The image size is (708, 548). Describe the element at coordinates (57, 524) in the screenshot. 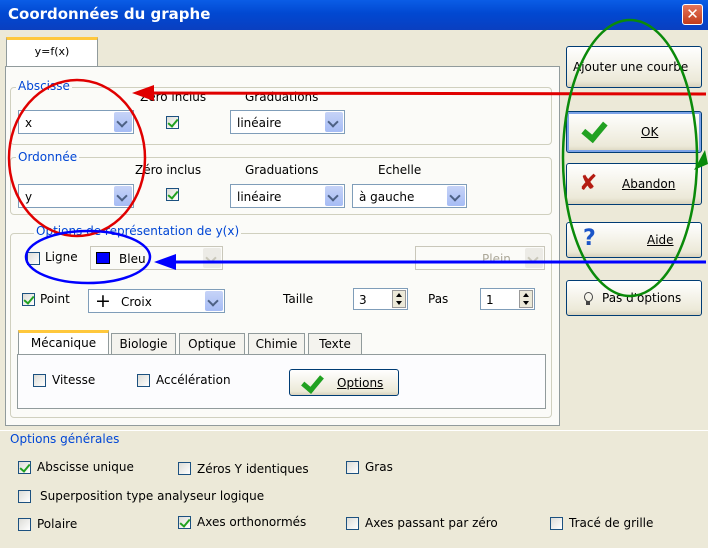

I see `polaire-label: Polaire` at that location.